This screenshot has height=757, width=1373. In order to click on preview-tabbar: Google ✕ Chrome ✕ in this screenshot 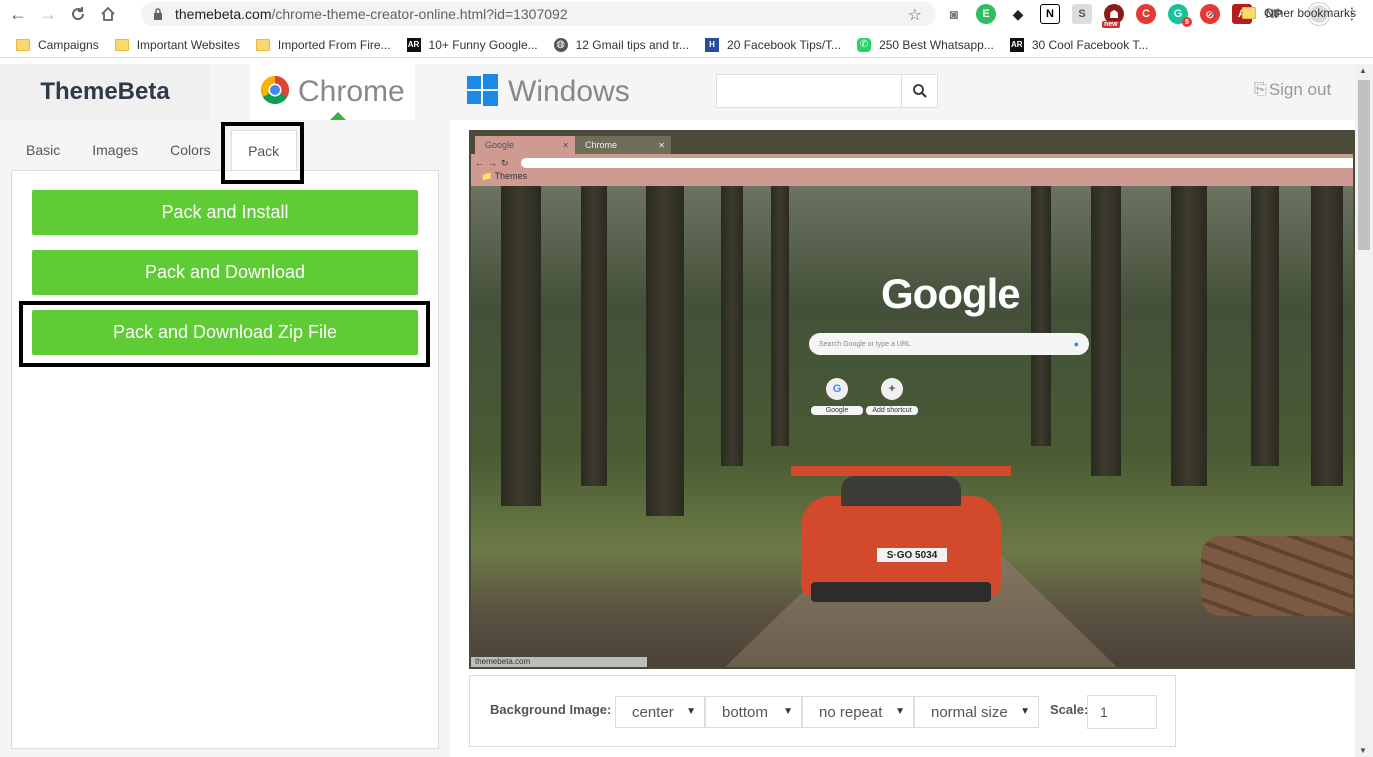, I will do `click(912, 143)`.